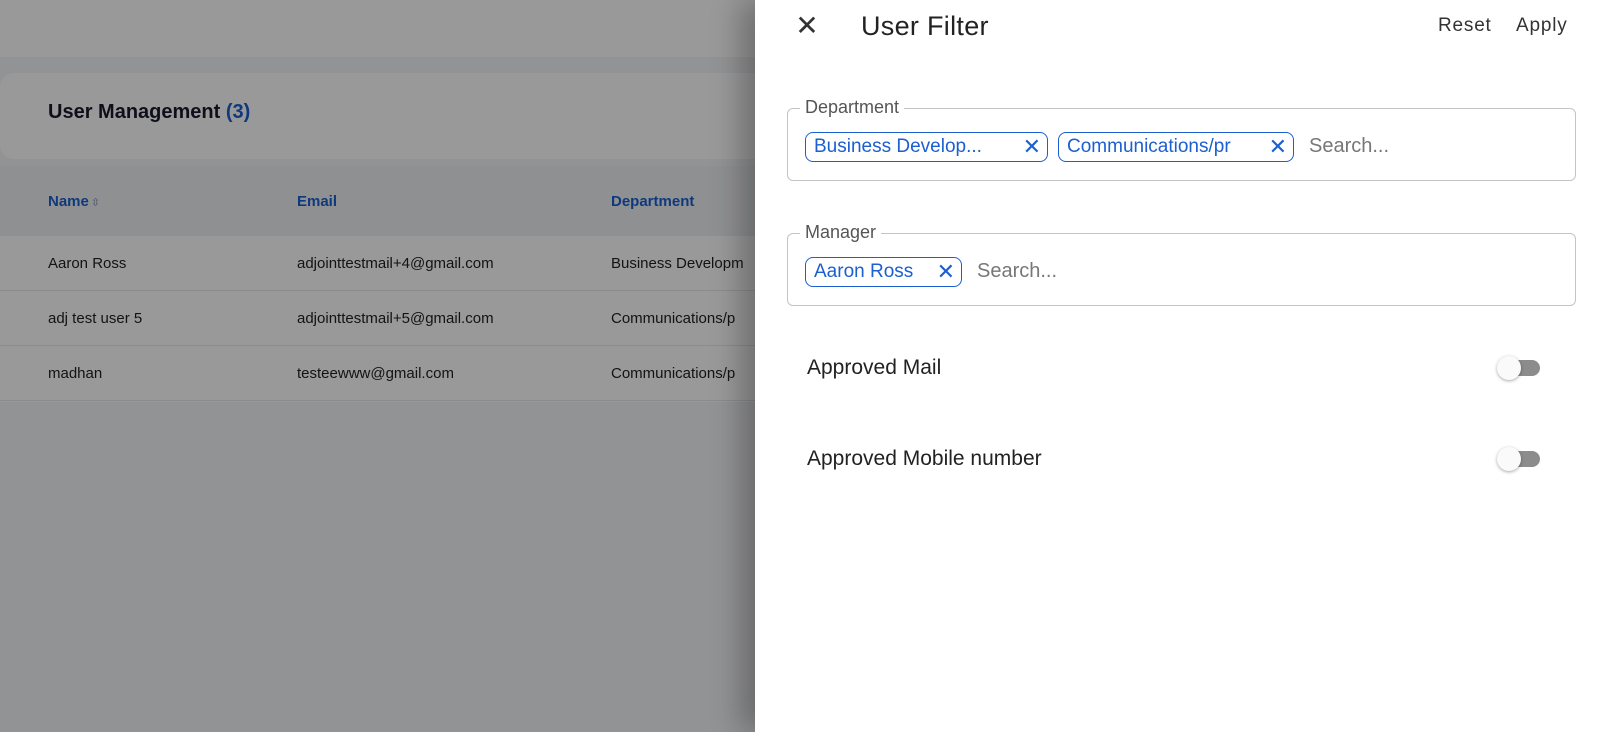 This screenshot has width=1600, height=732. What do you see at coordinates (1465, 26) in the screenshot?
I see `reset-button: Reset` at bounding box center [1465, 26].